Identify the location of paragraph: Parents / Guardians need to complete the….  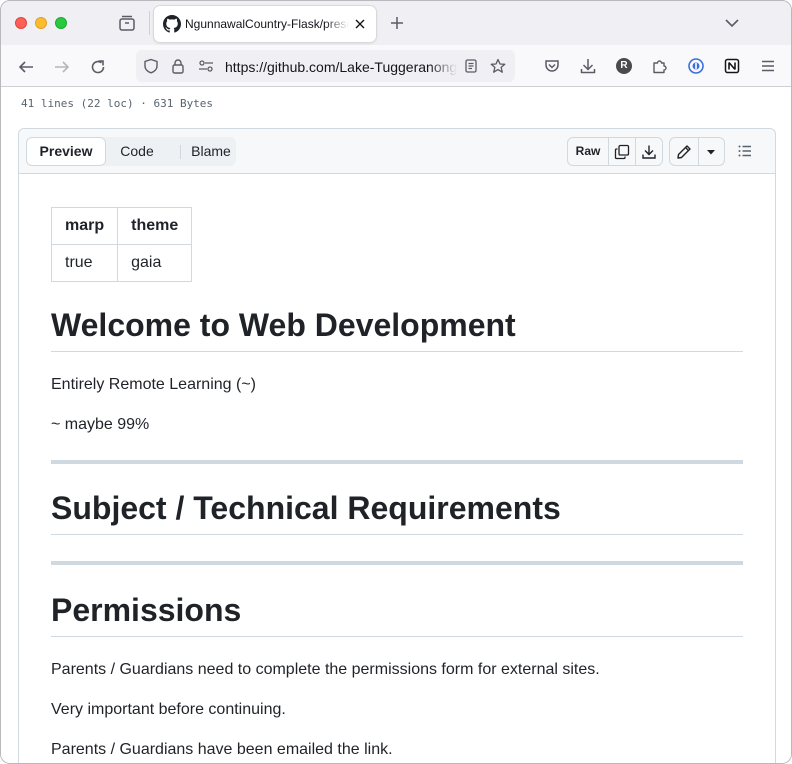
(325, 669).